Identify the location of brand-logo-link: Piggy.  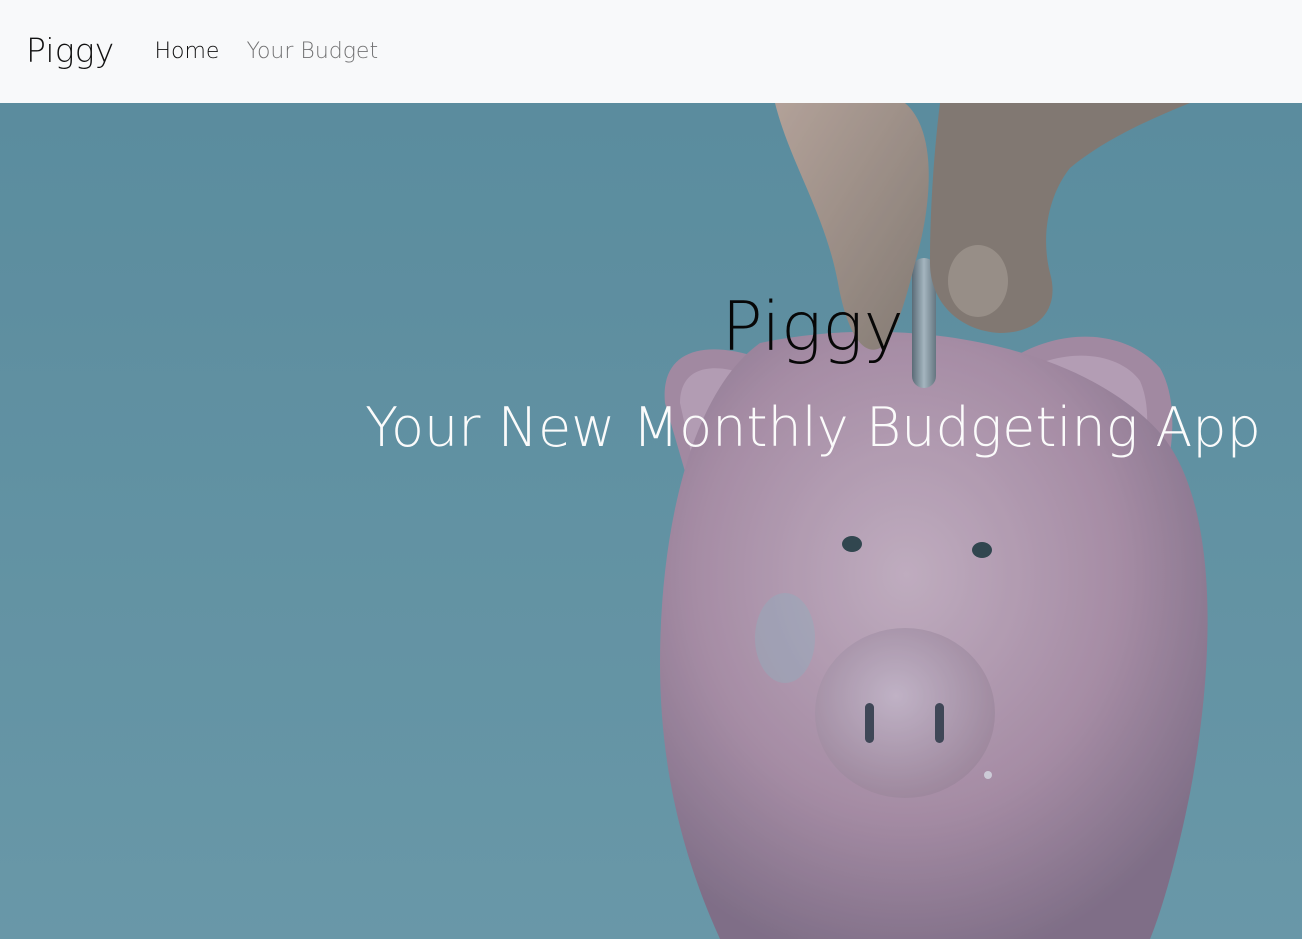
(70, 50).